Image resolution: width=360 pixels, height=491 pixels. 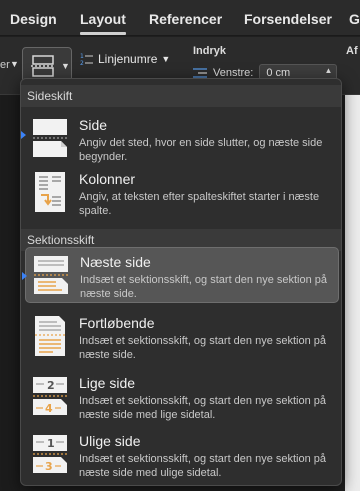 What do you see at coordinates (33, 19) in the screenshot?
I see `tab-design: Design` at bounding box center [33, 19].